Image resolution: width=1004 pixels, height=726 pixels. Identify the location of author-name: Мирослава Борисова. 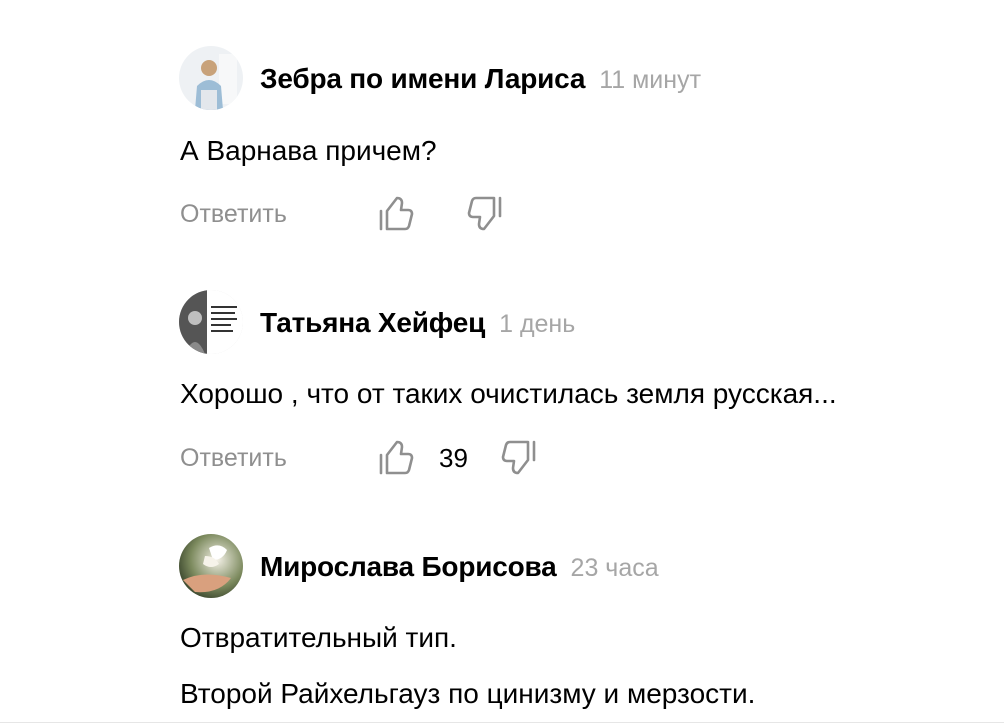
(408, 566).